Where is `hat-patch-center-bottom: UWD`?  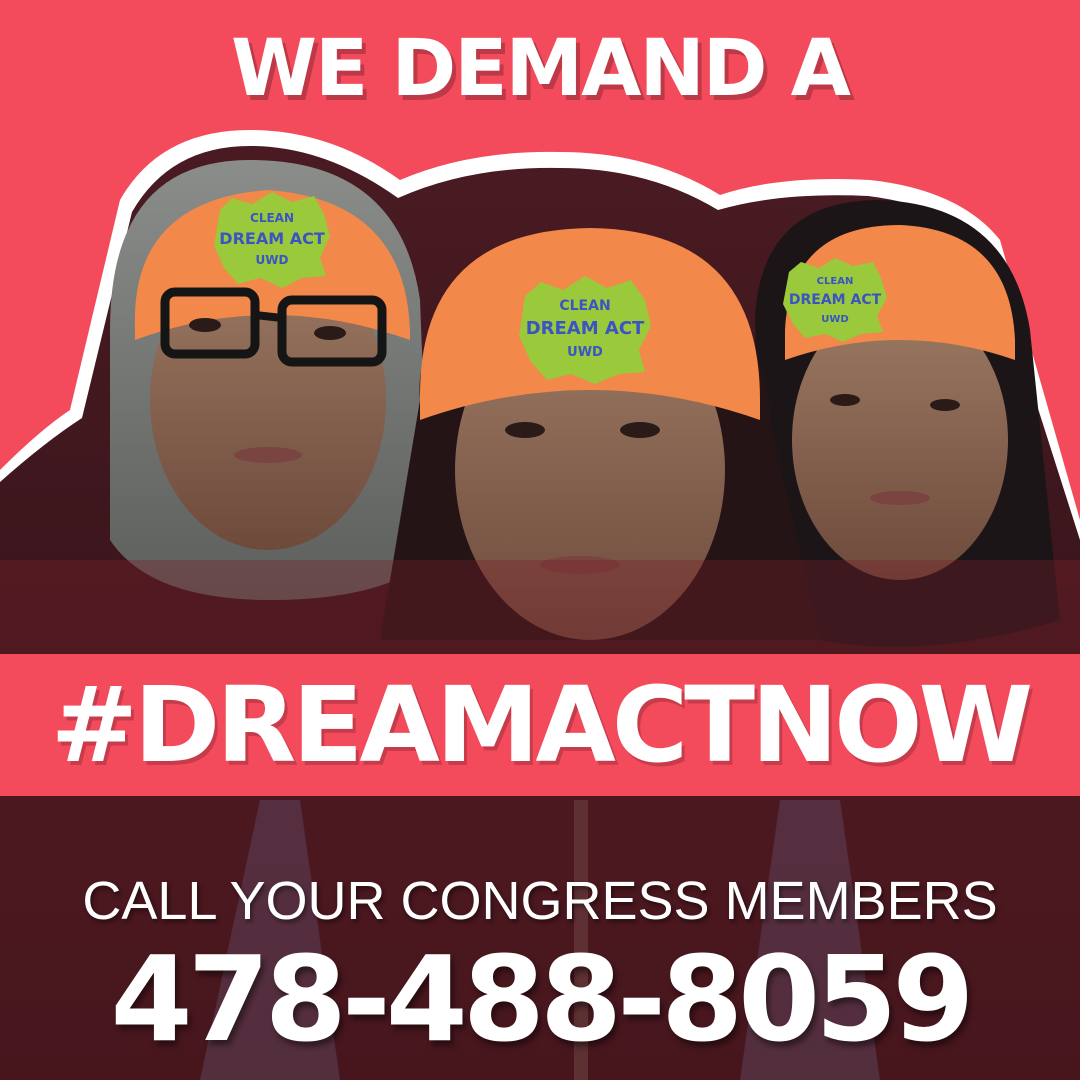 hat-patch-center-bottom: UWD is located at coordinates (585, 352).